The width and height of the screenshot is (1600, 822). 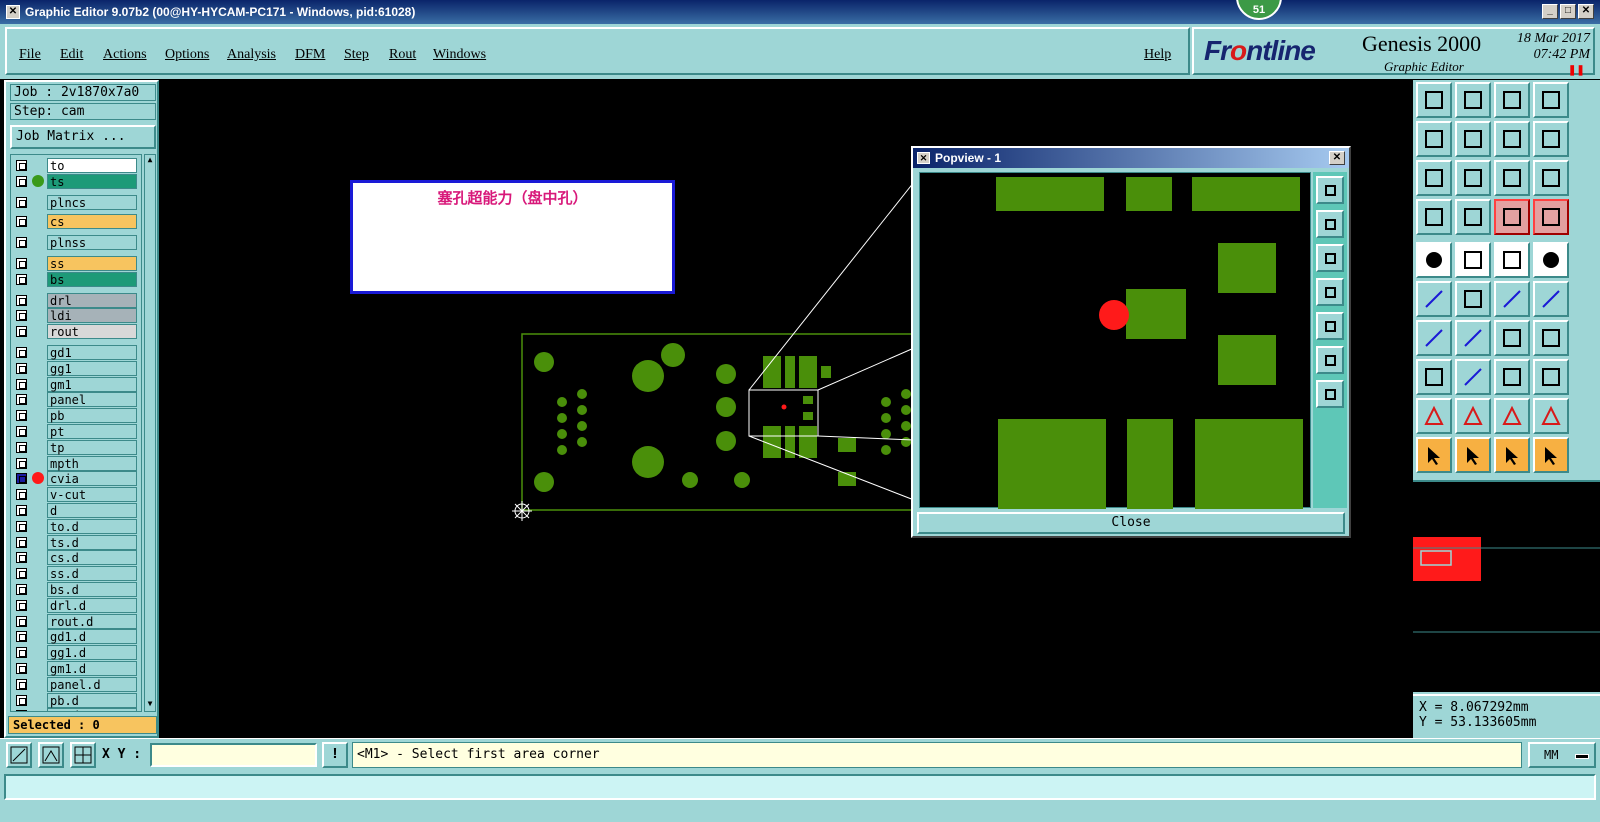 What do you see at coordinates (1473, 416) in the screenshot?
I see `triangle-b-tool-button` at bounding box center [1473, 416].